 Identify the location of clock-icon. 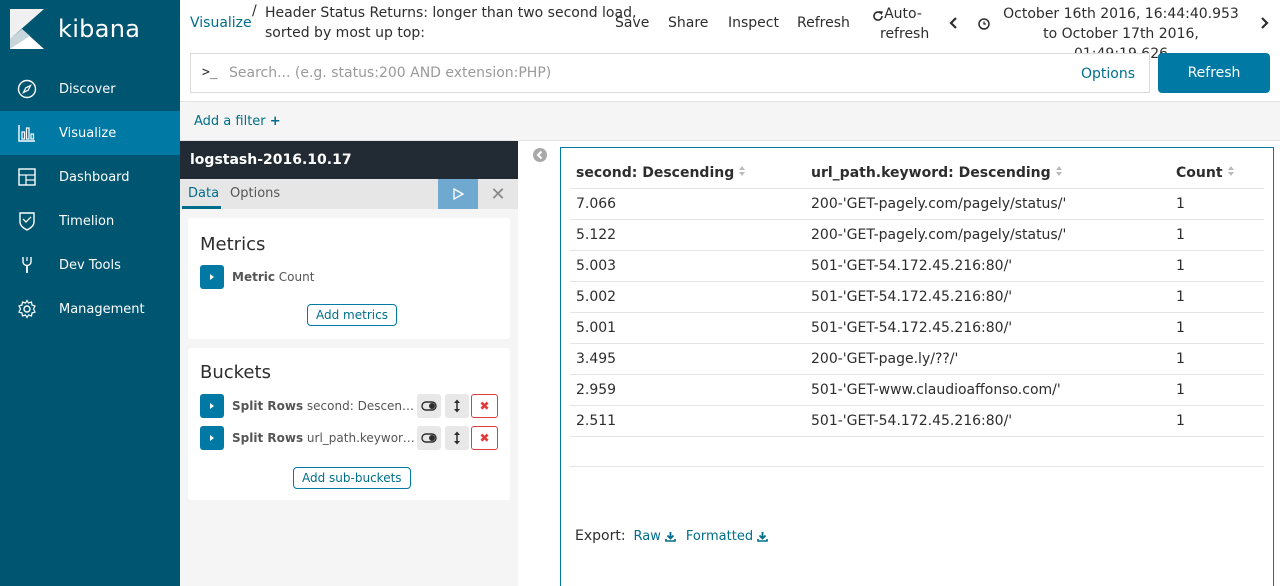
(984, 23).